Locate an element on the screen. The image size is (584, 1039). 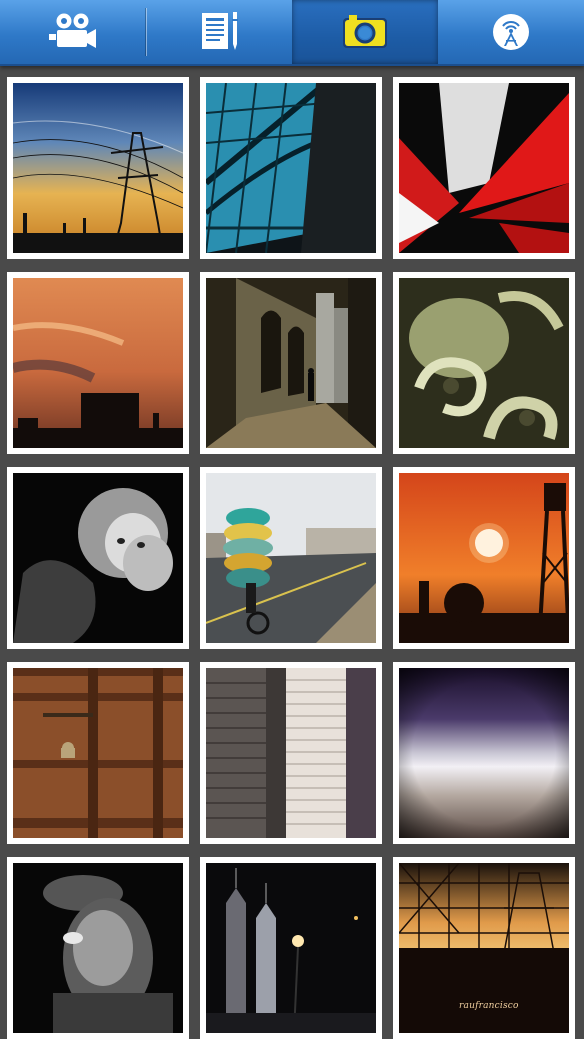
smoking-man-photo is located at coordinates (98, 948).